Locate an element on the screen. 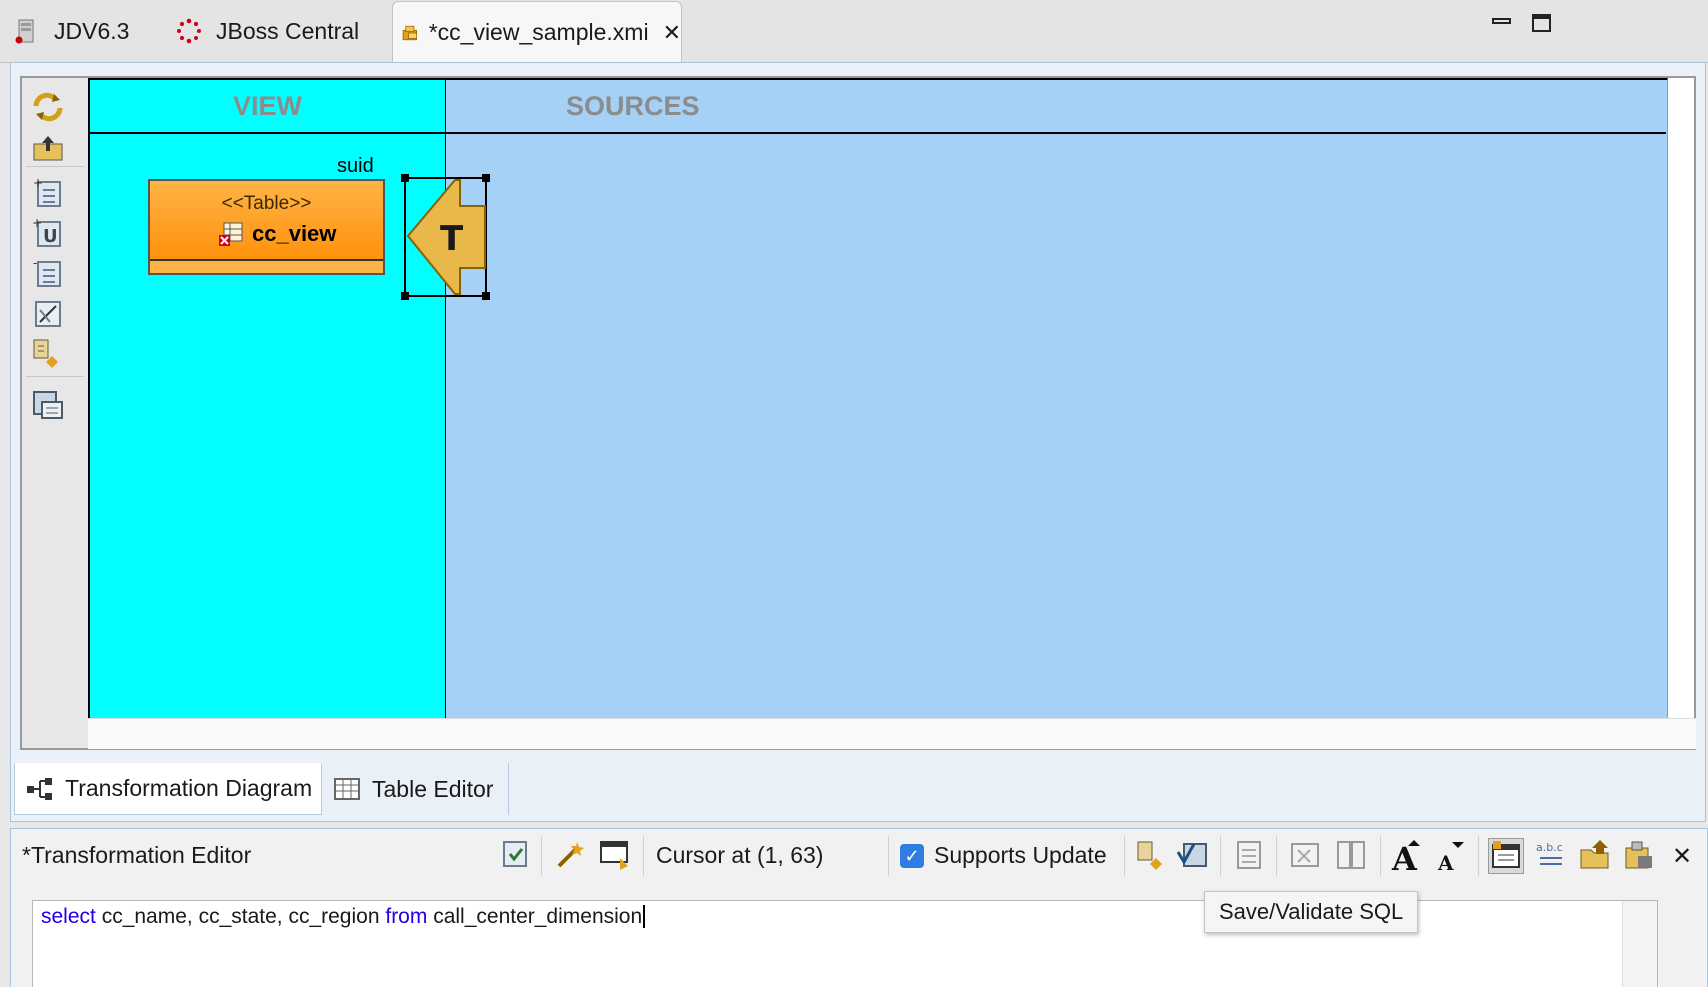  view-header: VIEW is located at coordinates (267, 107).